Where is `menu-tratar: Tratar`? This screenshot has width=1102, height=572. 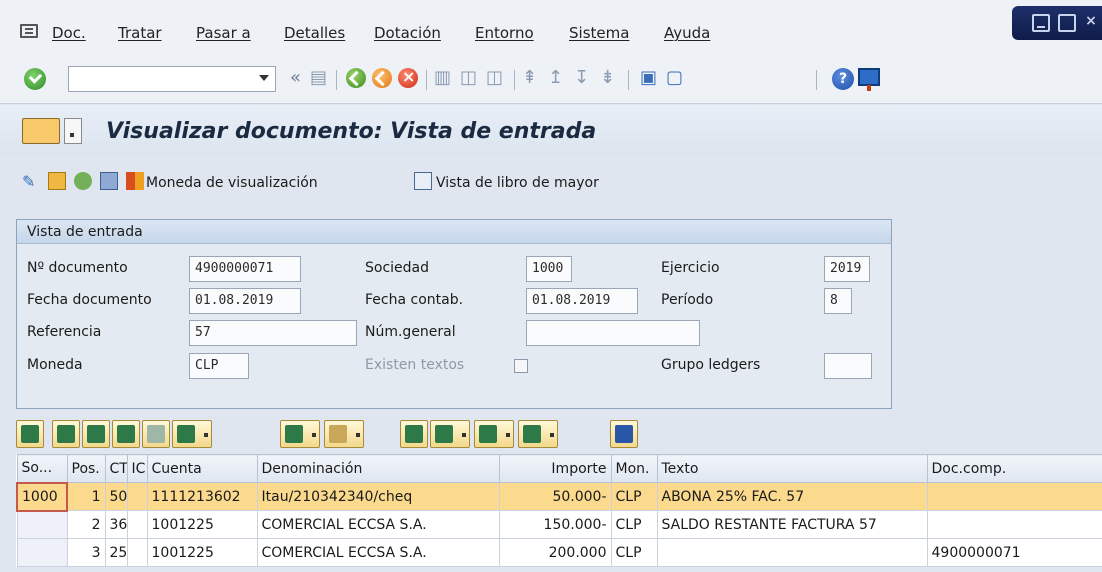 menu-tratar: Tratar is located at coordinates (140, 33).